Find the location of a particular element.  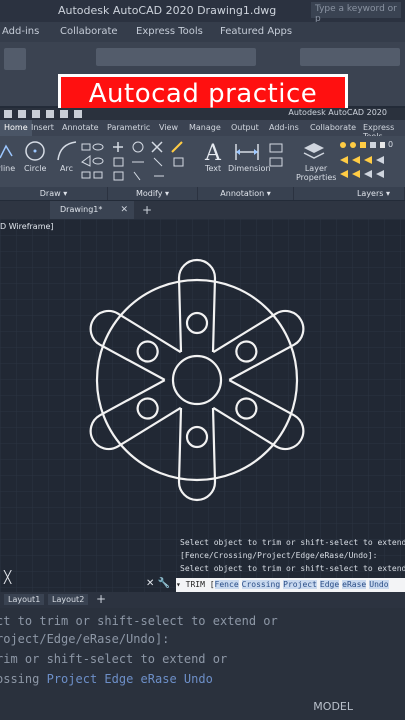

background-search: Type a keyword or p is located at coordinates (356, 13).